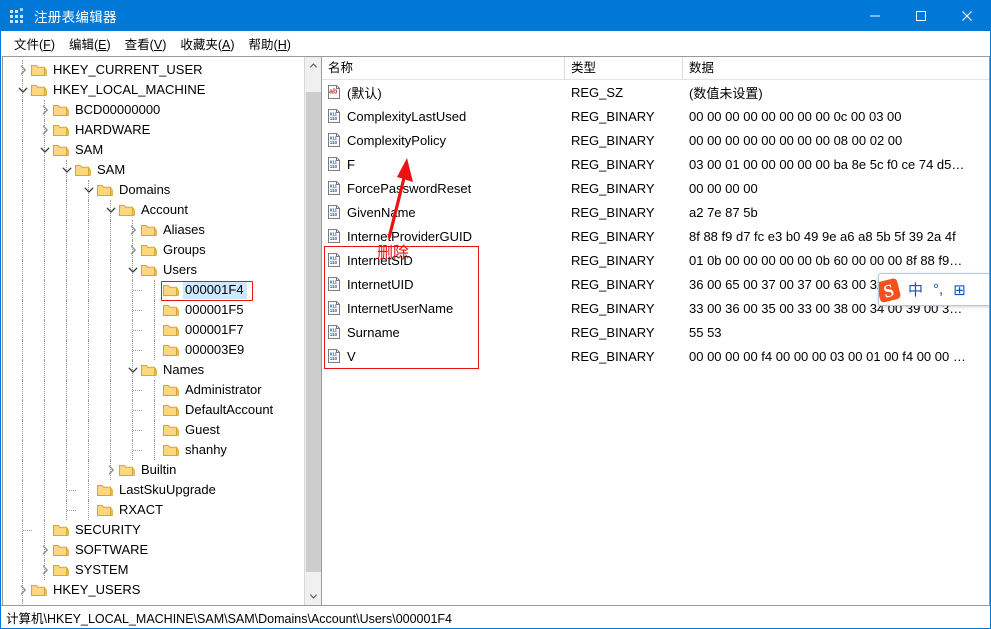 Image resolution: width=991 pixels, height=629 pixels. I want to click on menu-file: 文件(F), so click(34, 43).